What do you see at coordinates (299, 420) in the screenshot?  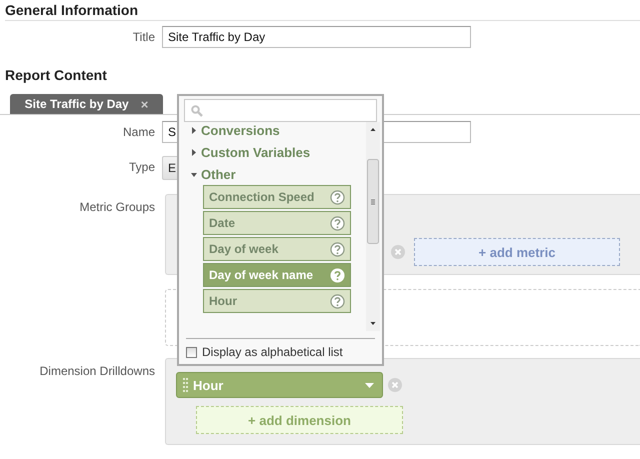 I see `add-dimension-button: + add dimension` at bounding box center [299, 420].